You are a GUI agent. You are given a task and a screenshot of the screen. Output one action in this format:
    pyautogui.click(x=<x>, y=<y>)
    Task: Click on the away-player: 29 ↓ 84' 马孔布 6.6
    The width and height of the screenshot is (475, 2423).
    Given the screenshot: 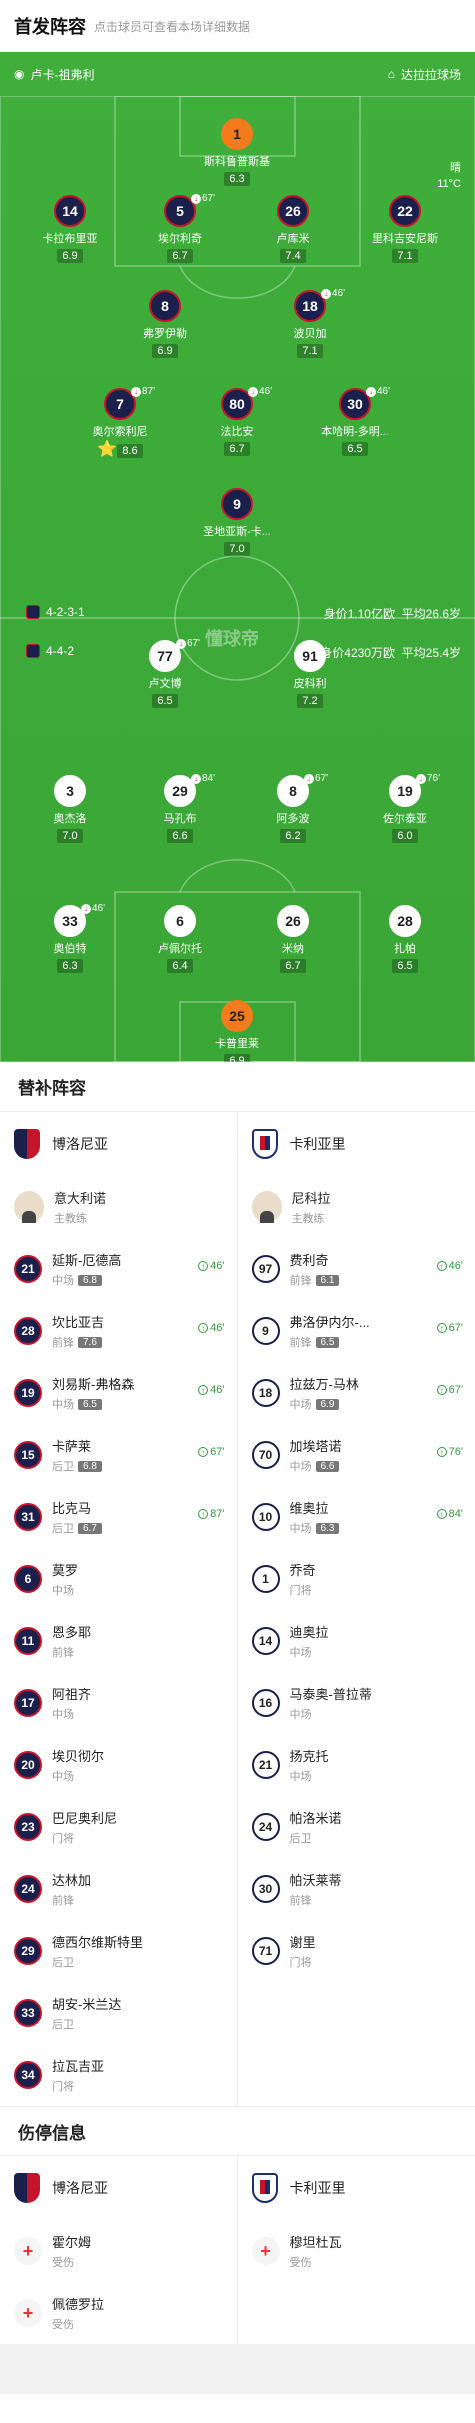 What is the action you would take?
    pyautogui.click(x=180, y=808)
    